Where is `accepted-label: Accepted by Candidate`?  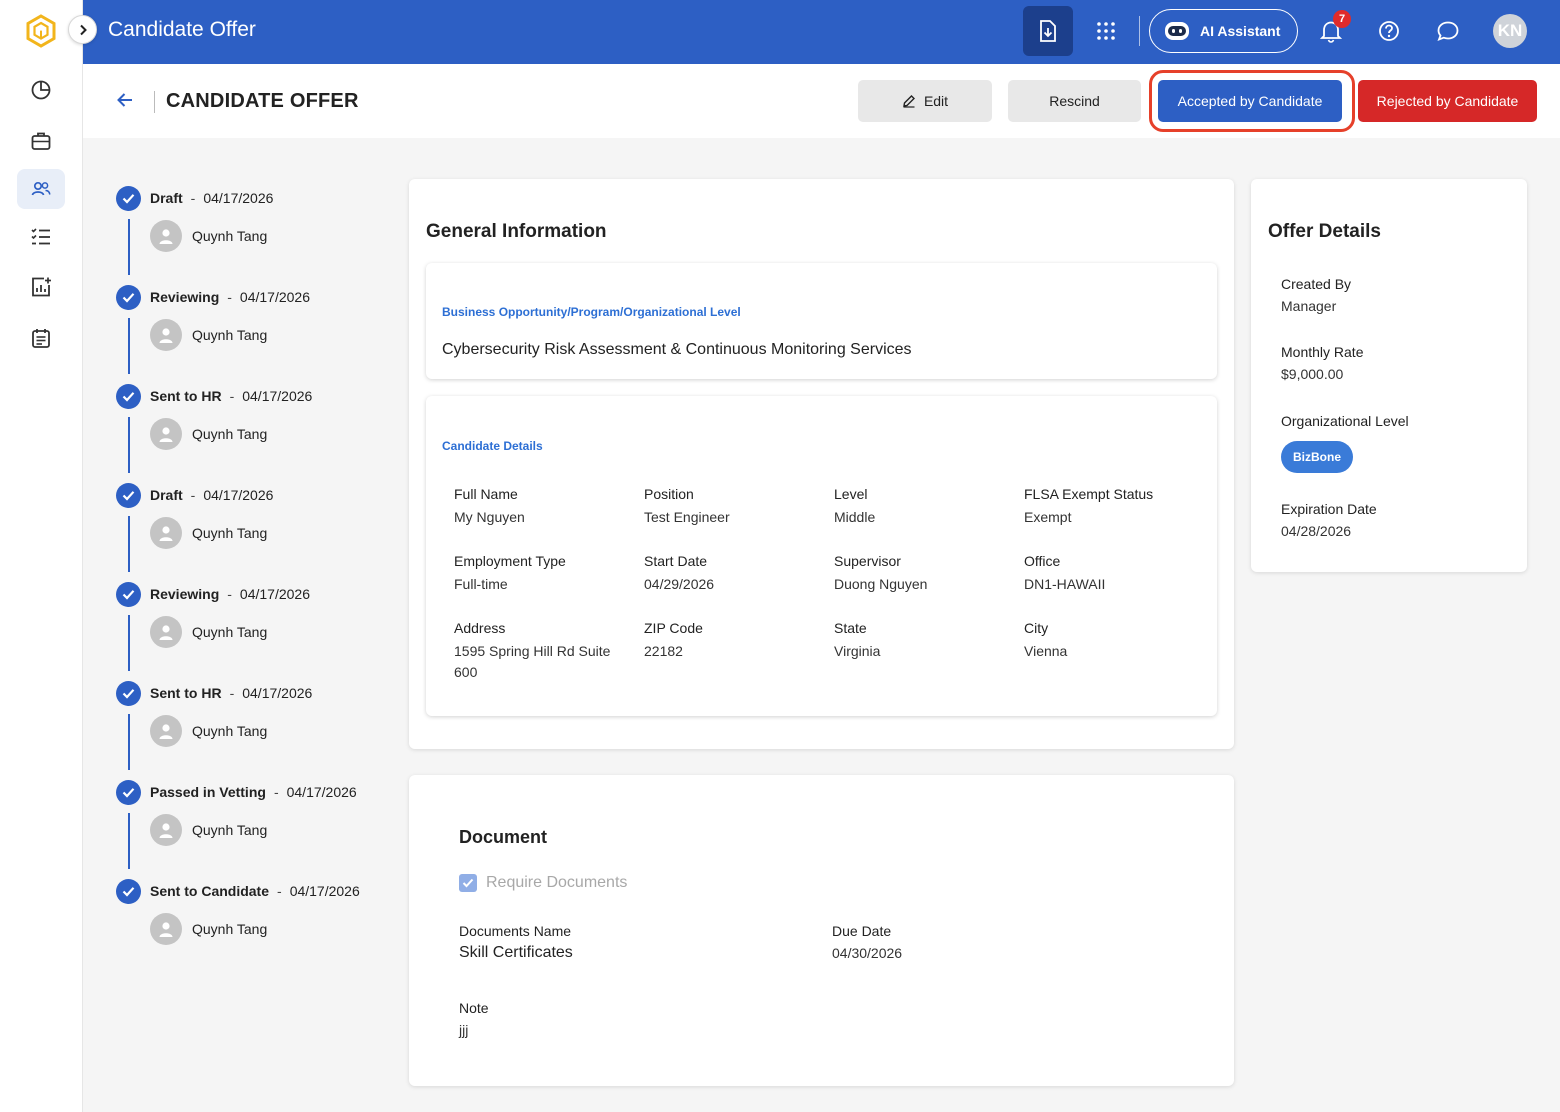
accepted-label: Accepted by Candidate is located at coordinates (1250, 101).